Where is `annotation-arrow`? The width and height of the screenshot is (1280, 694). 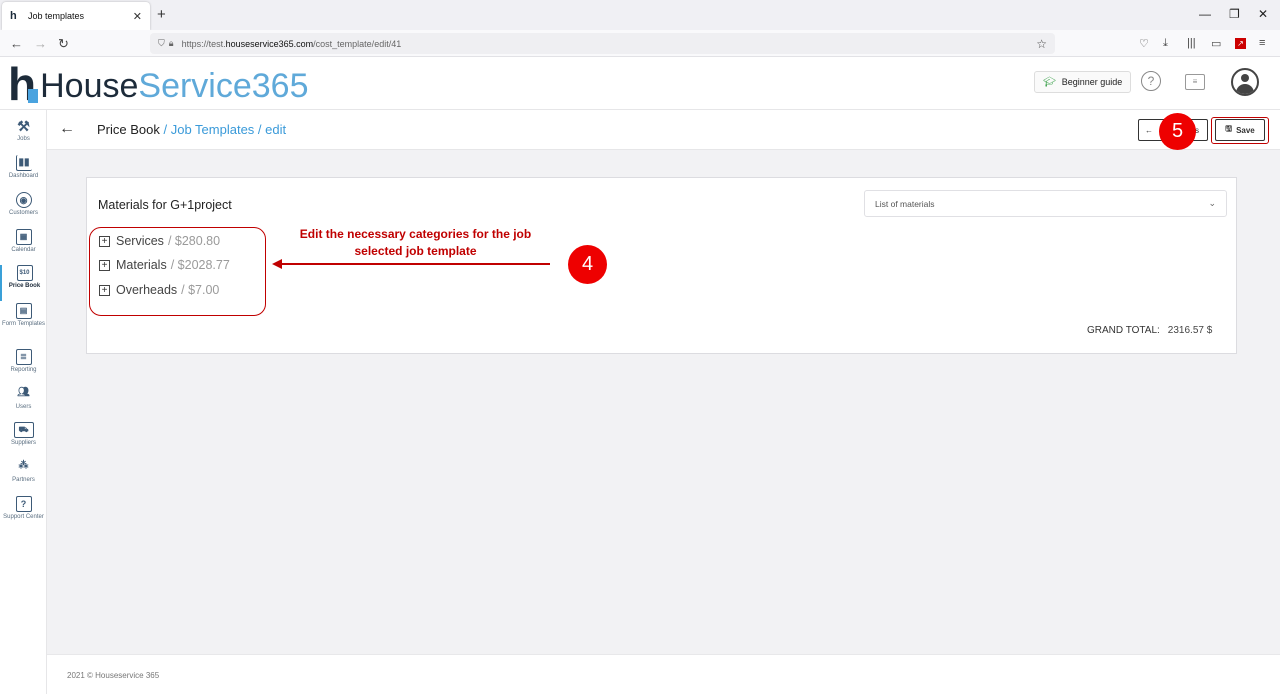
annotation-arrow is located at coordinates (415, 264).